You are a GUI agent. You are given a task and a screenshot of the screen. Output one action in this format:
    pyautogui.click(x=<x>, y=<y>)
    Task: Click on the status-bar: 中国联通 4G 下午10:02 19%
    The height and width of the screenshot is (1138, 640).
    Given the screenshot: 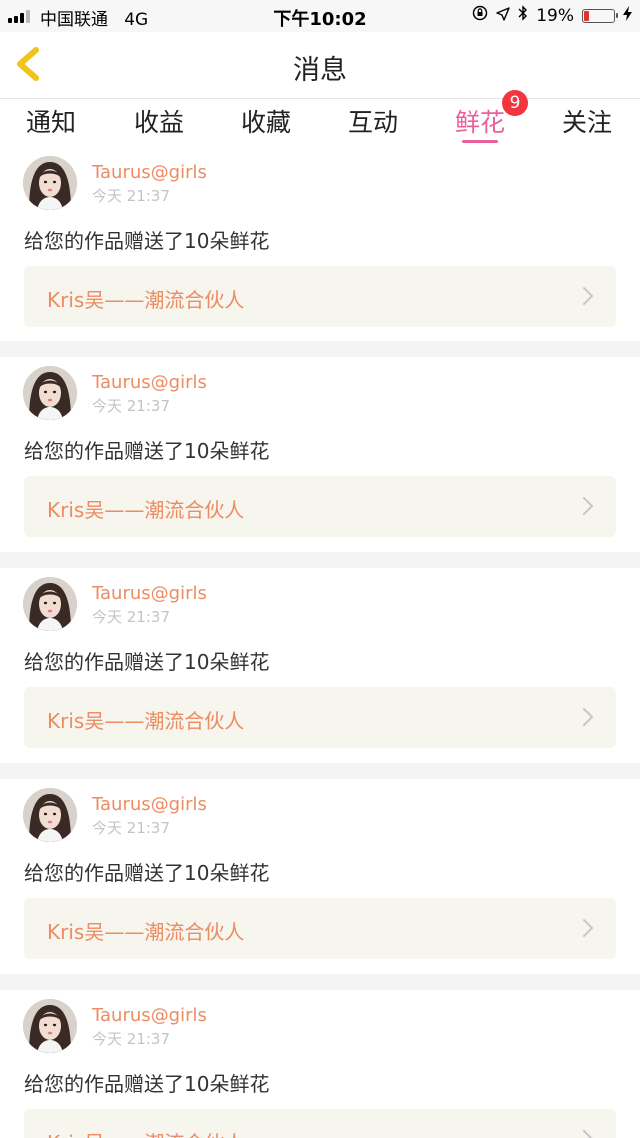 What is the action you would take?
    pyautogui.click(x=320, y=16)
    